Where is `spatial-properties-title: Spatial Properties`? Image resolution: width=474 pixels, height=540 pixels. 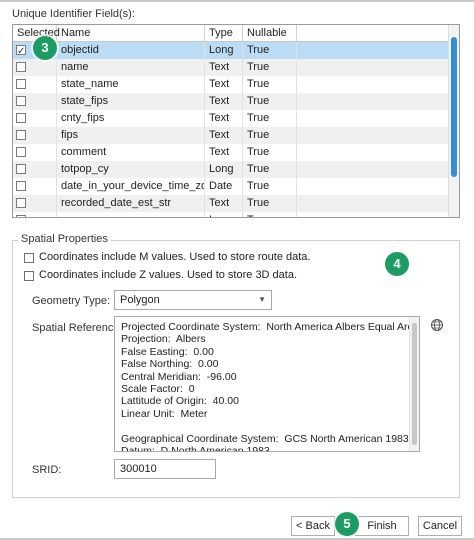
spatial-properties-title: Spatial Properties is located at coordinates (64, 239).